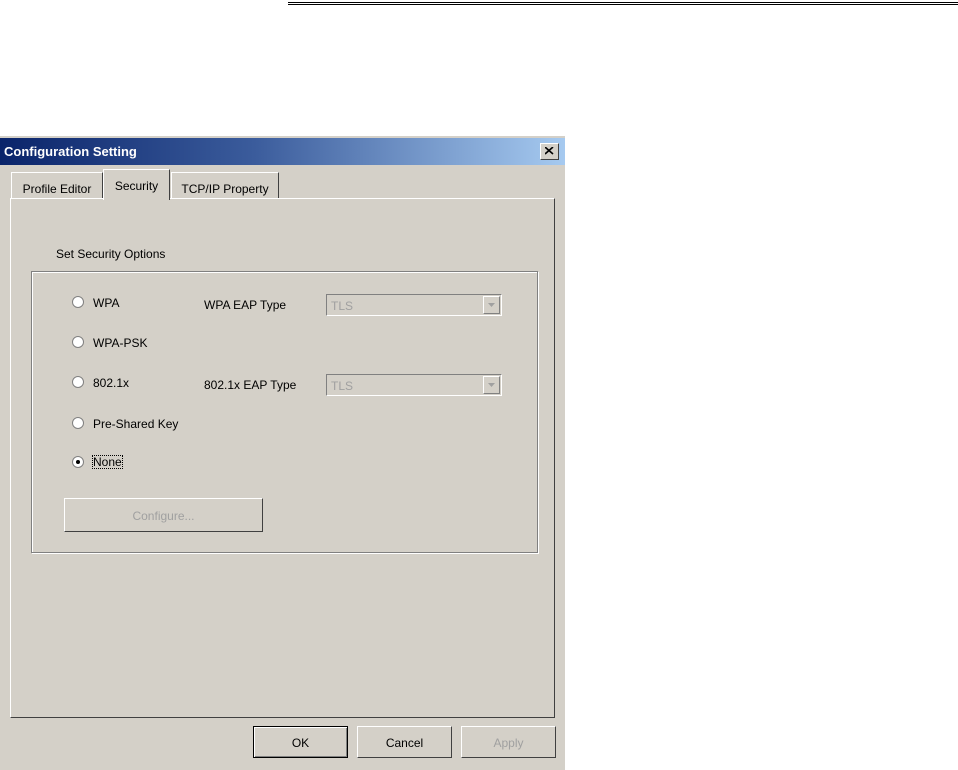 This screenshot has width=958, height=770. Describe the element at coordinates (225, 189) in the screenshot. I see `tab-label: TCP/IP Property` at that location.